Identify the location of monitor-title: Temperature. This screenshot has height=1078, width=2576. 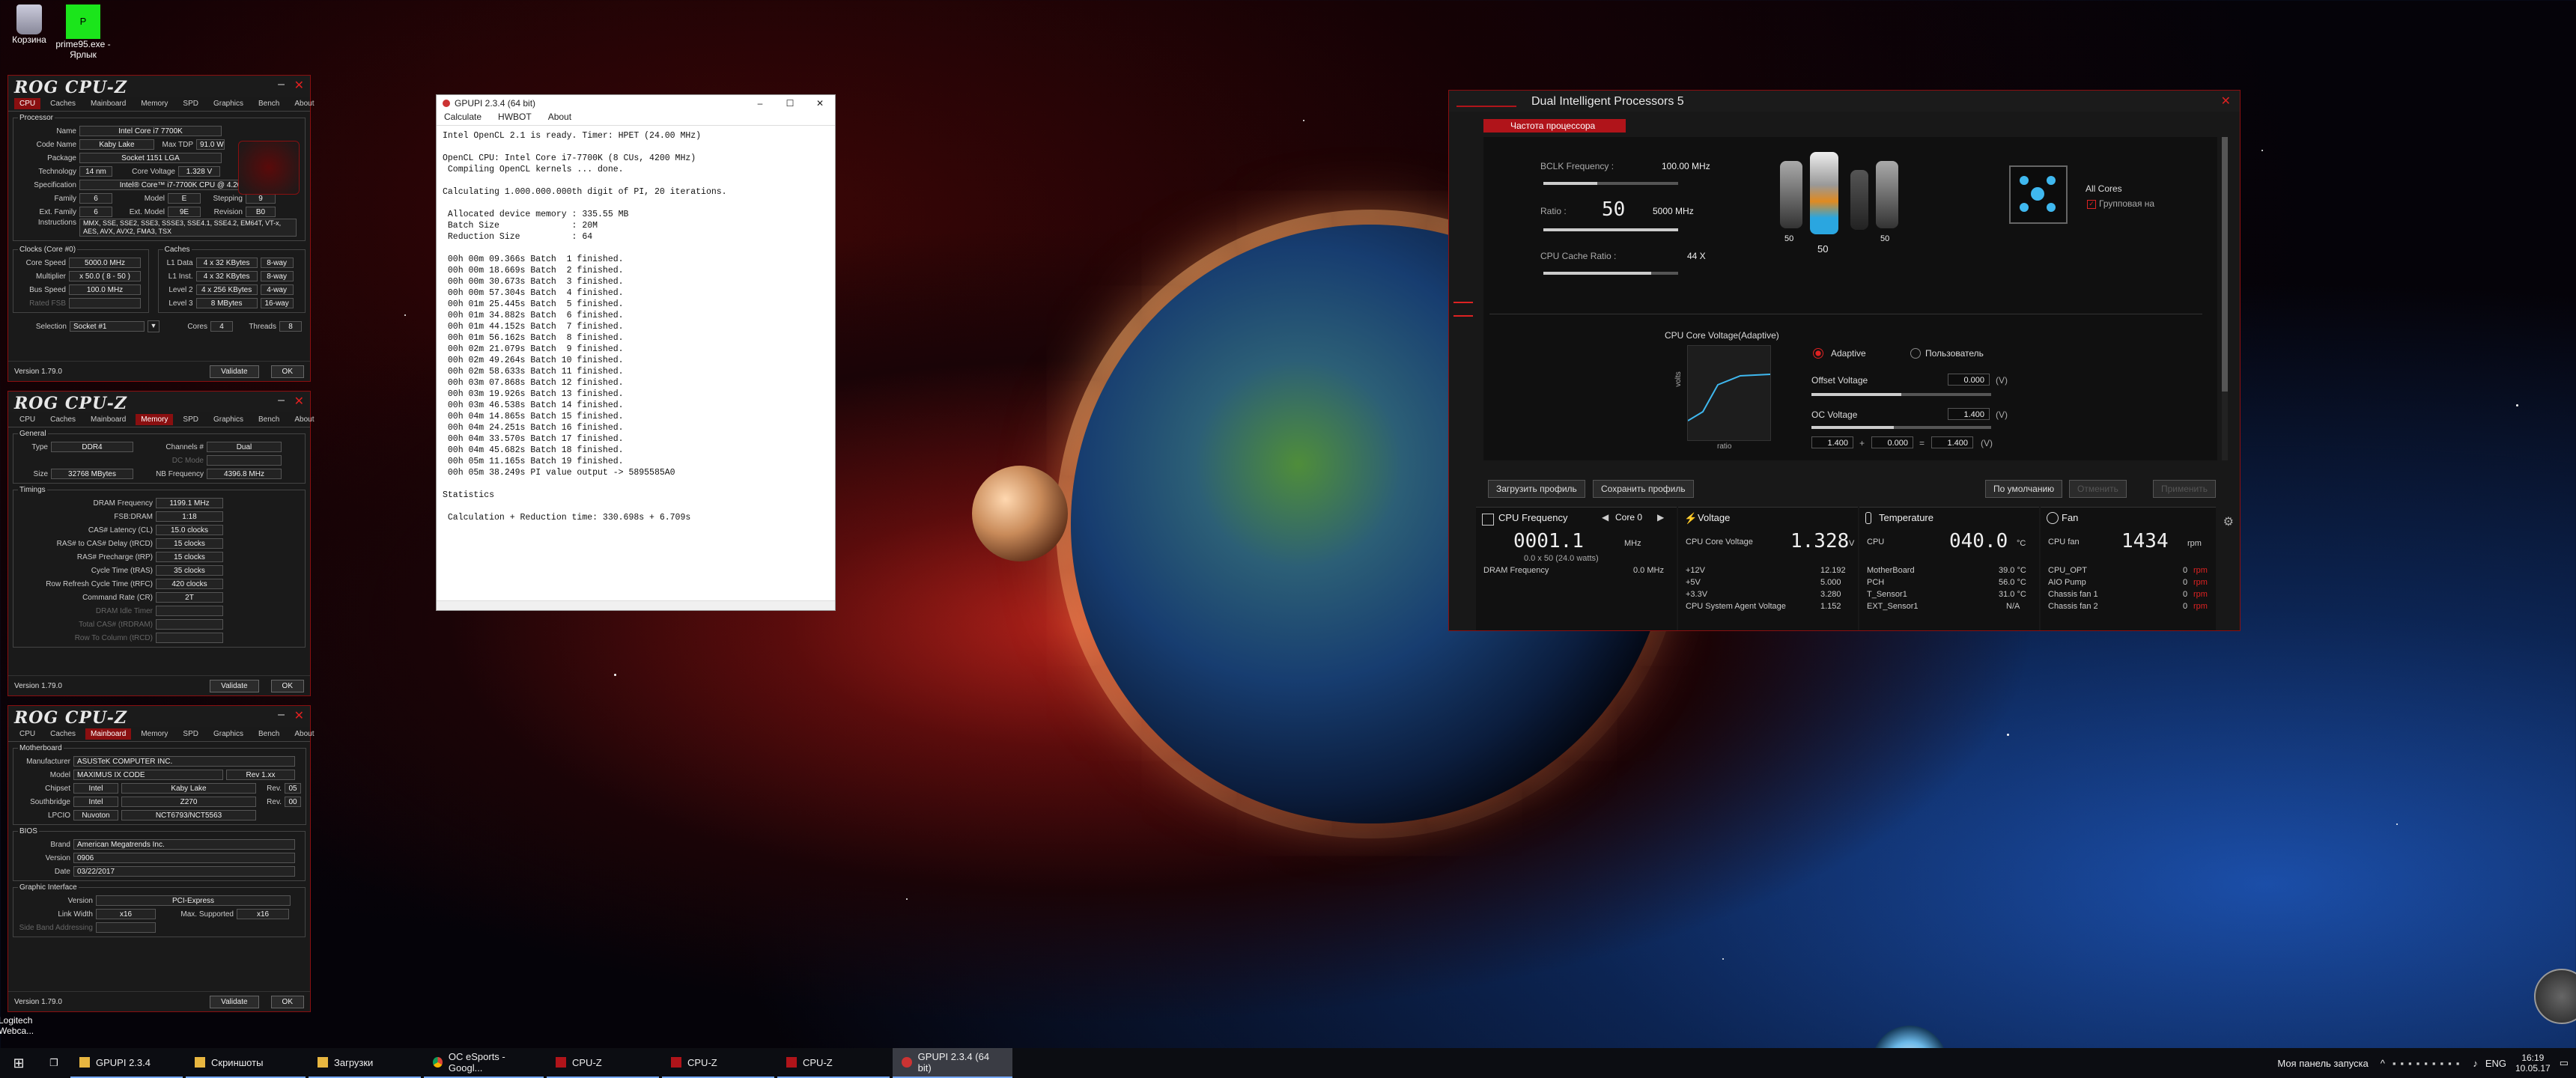
(1906, 517).